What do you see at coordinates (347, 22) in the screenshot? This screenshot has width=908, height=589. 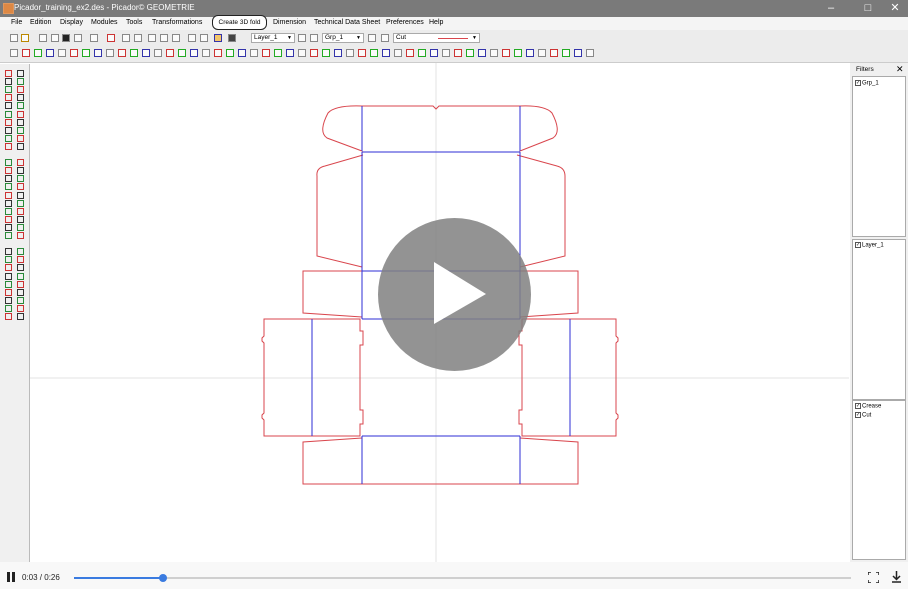 I see `menu-technical-data-sheet: Technical Data Sheet` at bounding box center [347, 22].